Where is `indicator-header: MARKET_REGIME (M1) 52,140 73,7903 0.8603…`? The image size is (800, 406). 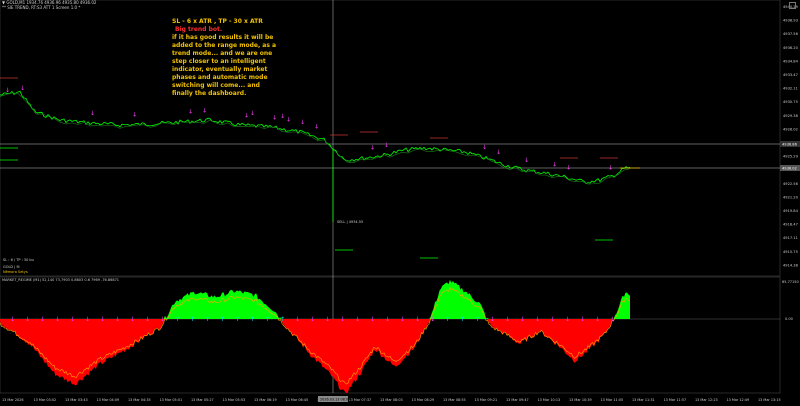 indicator-header: MARKET_REGIME (M1) 52,140 73,7903 0.8603… is located at coordinates (61, 280).